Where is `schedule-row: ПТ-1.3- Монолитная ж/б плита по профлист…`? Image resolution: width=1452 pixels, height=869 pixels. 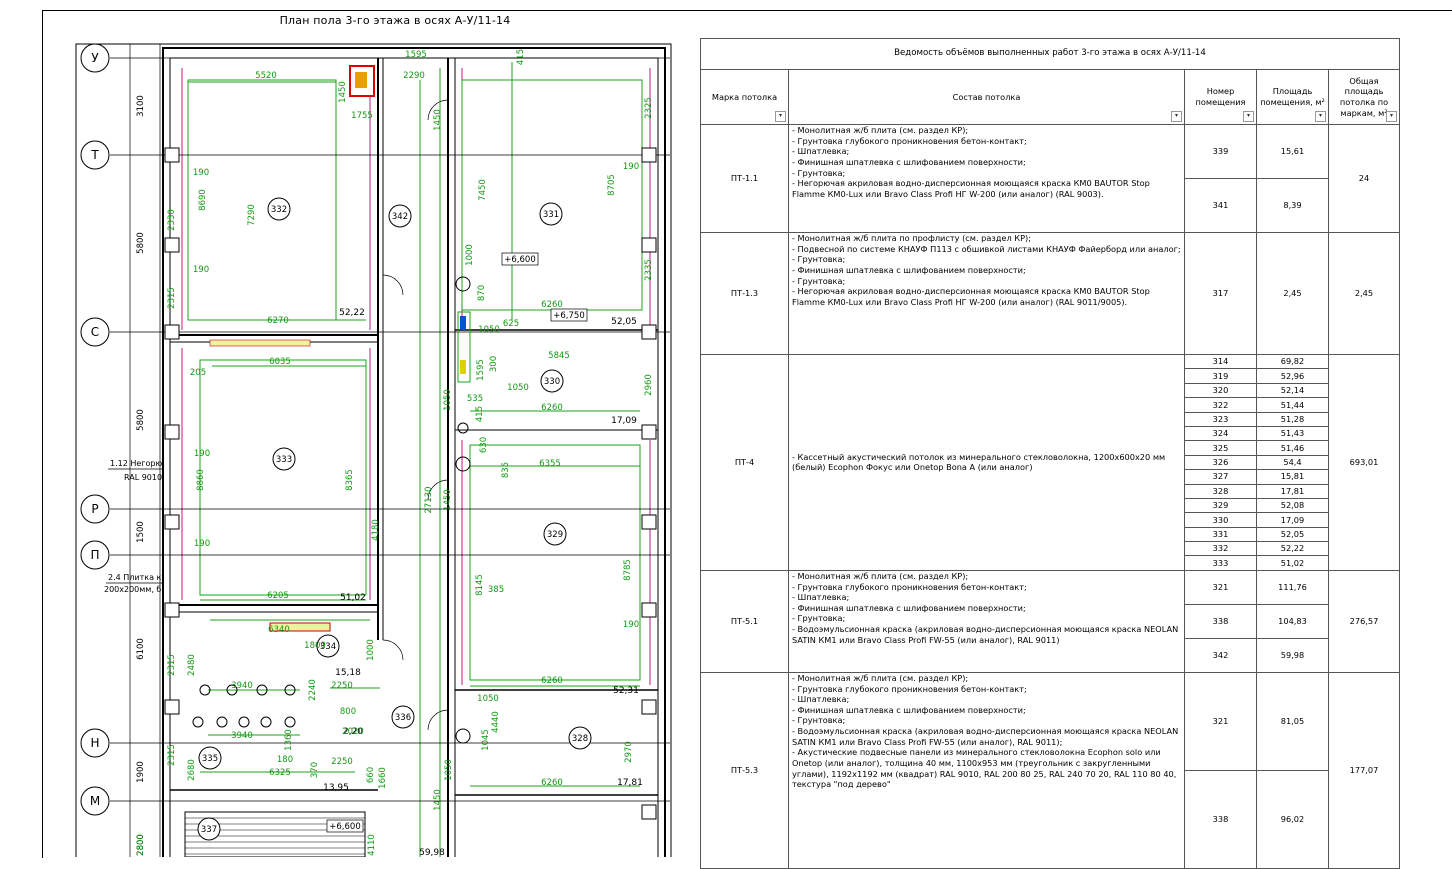
schedule-row: ПТ-1.3- Монолитная ж/б плита по профлист… is located at coordinates (1050, 293).